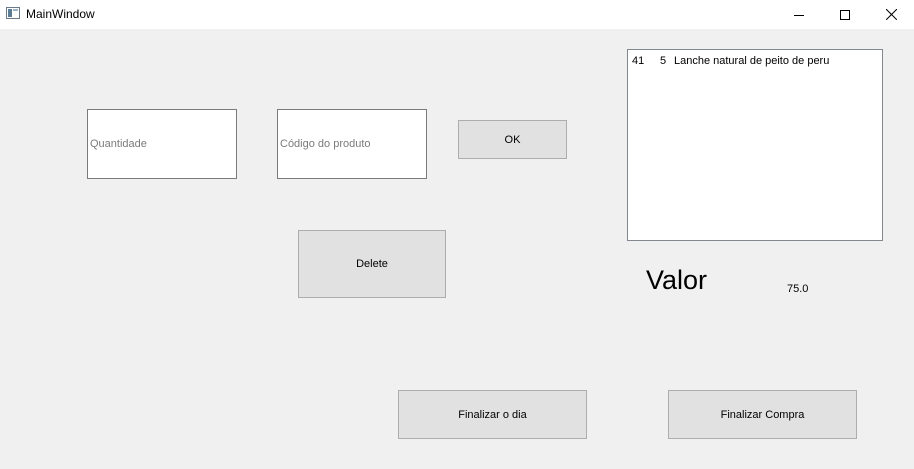 The height and width of the screenshot is (469, 914). I want to click on maximize-icon, so click(845, 14).